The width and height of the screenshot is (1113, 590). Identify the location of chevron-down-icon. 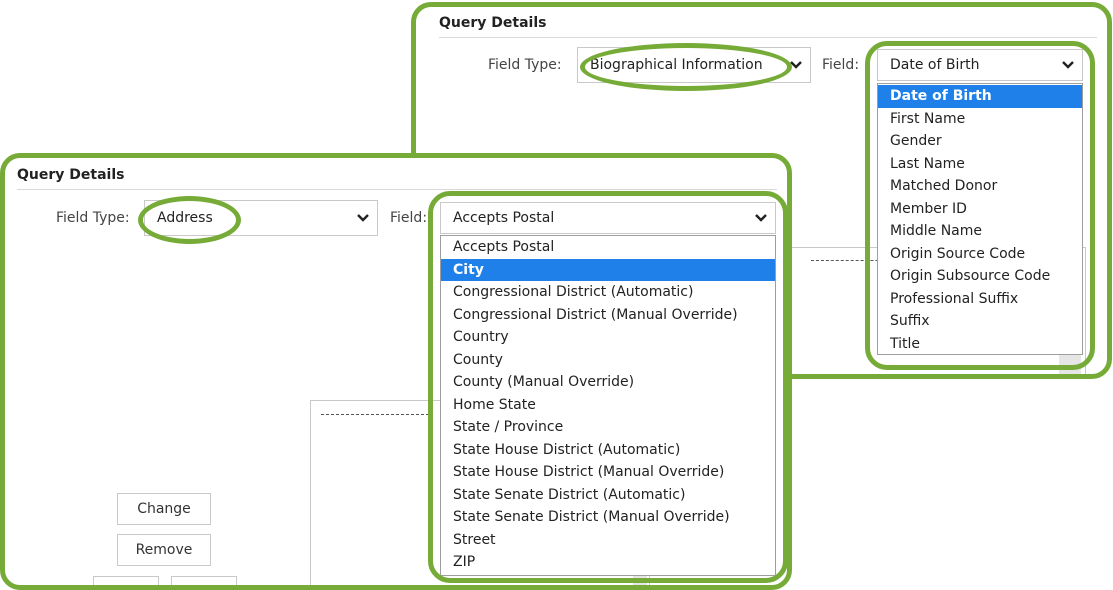
(363, 218).